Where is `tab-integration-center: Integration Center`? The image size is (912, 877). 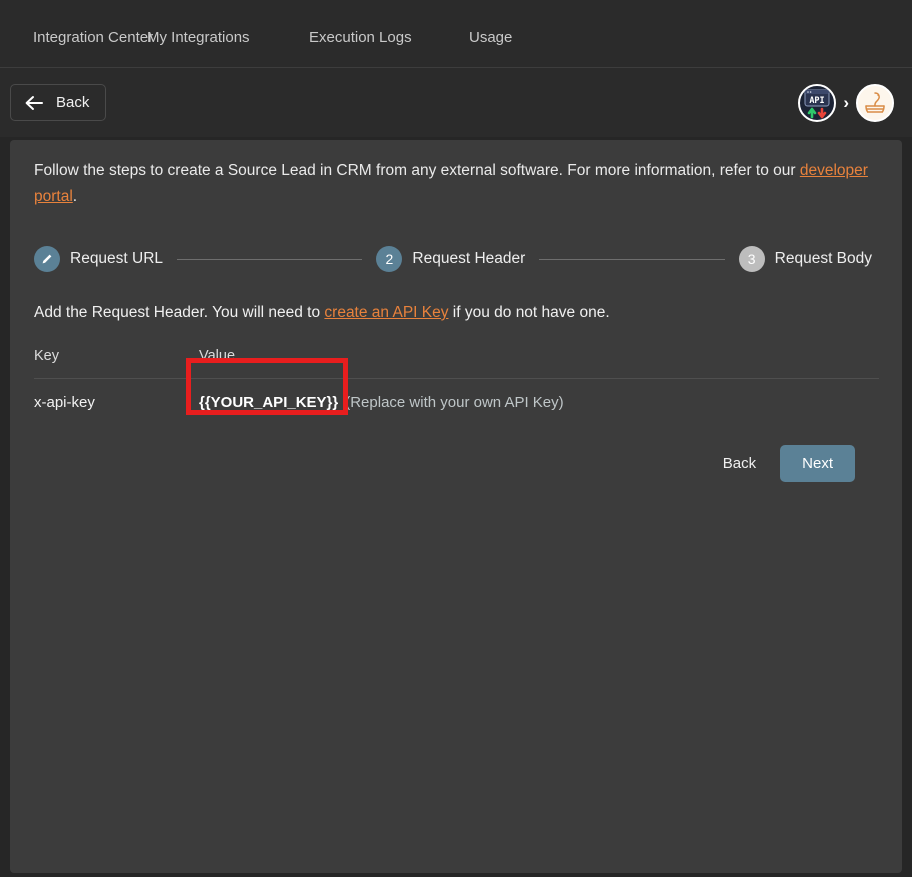 tab-integration-center: Integration Center is located at coordinates (93, 37).